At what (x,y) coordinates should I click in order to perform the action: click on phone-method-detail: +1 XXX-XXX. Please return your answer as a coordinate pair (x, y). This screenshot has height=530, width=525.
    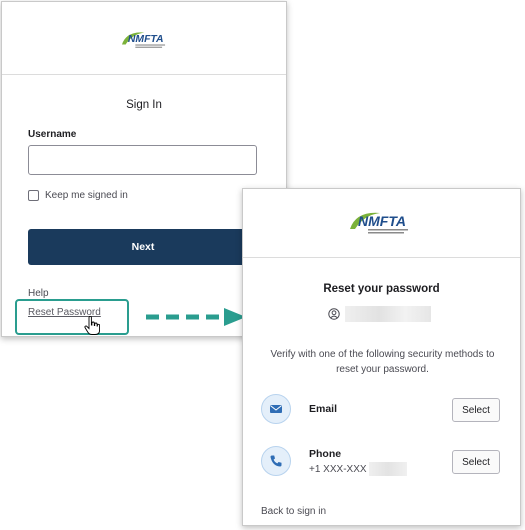
    Looking at the image, I should click on (358, 469).